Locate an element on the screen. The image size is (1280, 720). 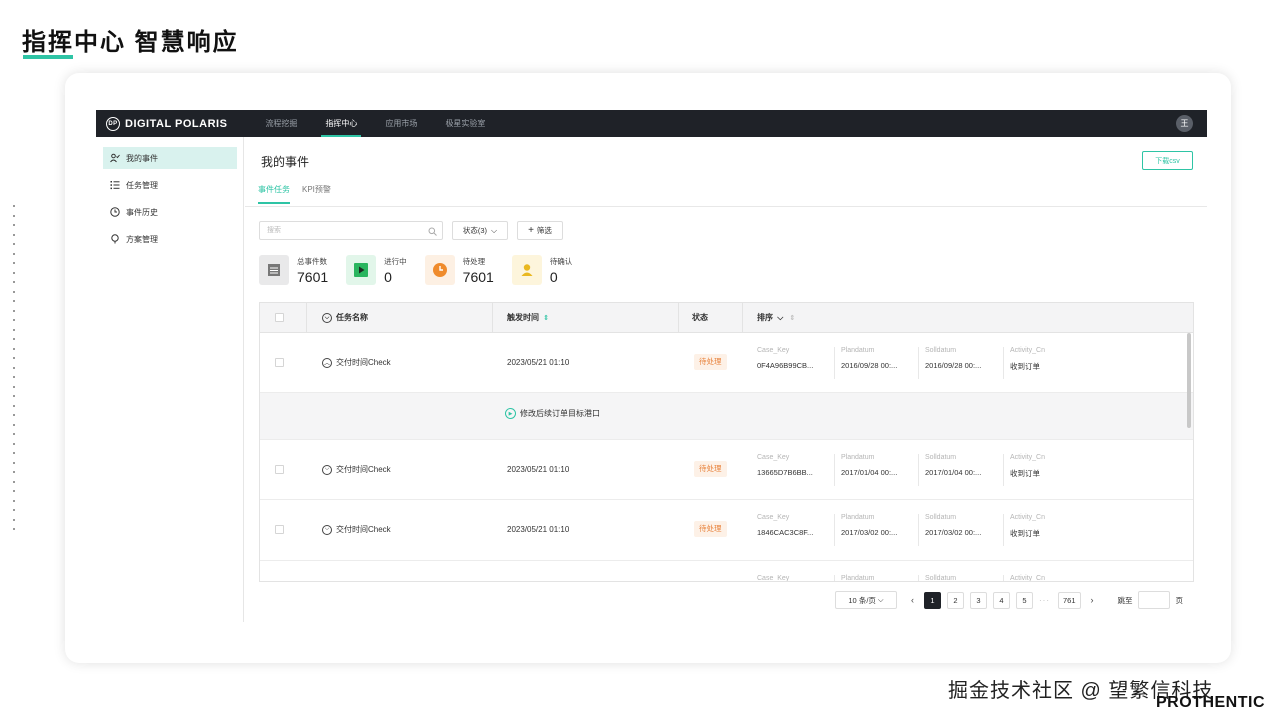
search-placeholder: 搜索 is located at coordinates (274, 230).